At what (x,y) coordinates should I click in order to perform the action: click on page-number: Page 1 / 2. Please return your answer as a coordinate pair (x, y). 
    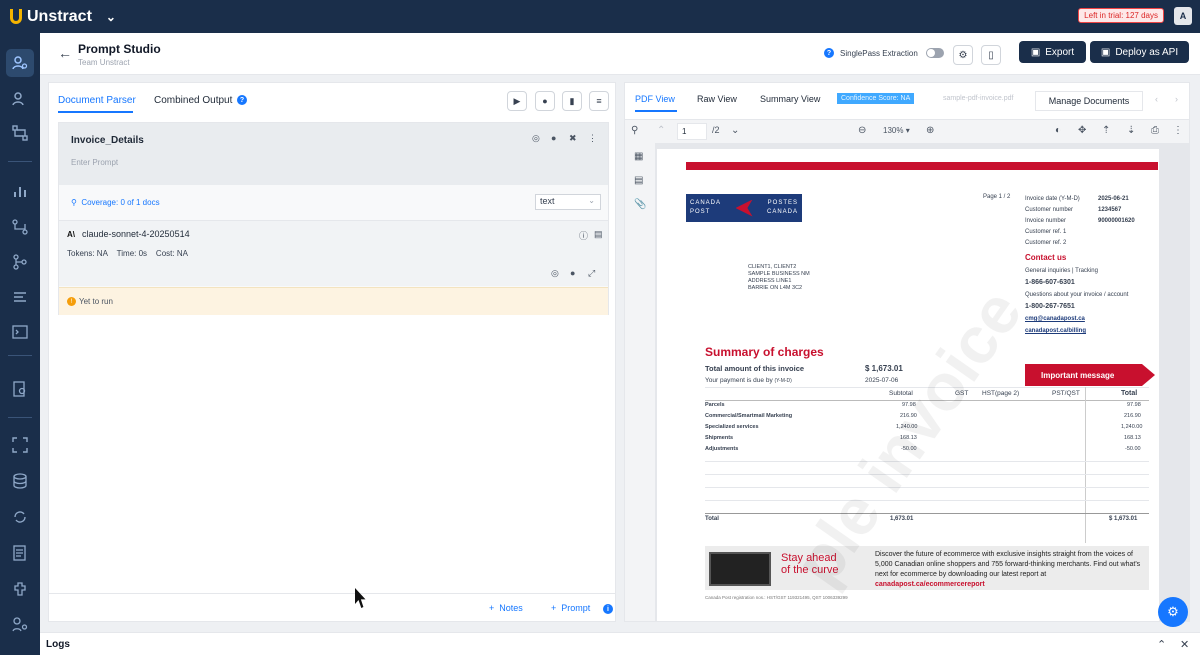
    Looking at the image, I should click on (997, 197).